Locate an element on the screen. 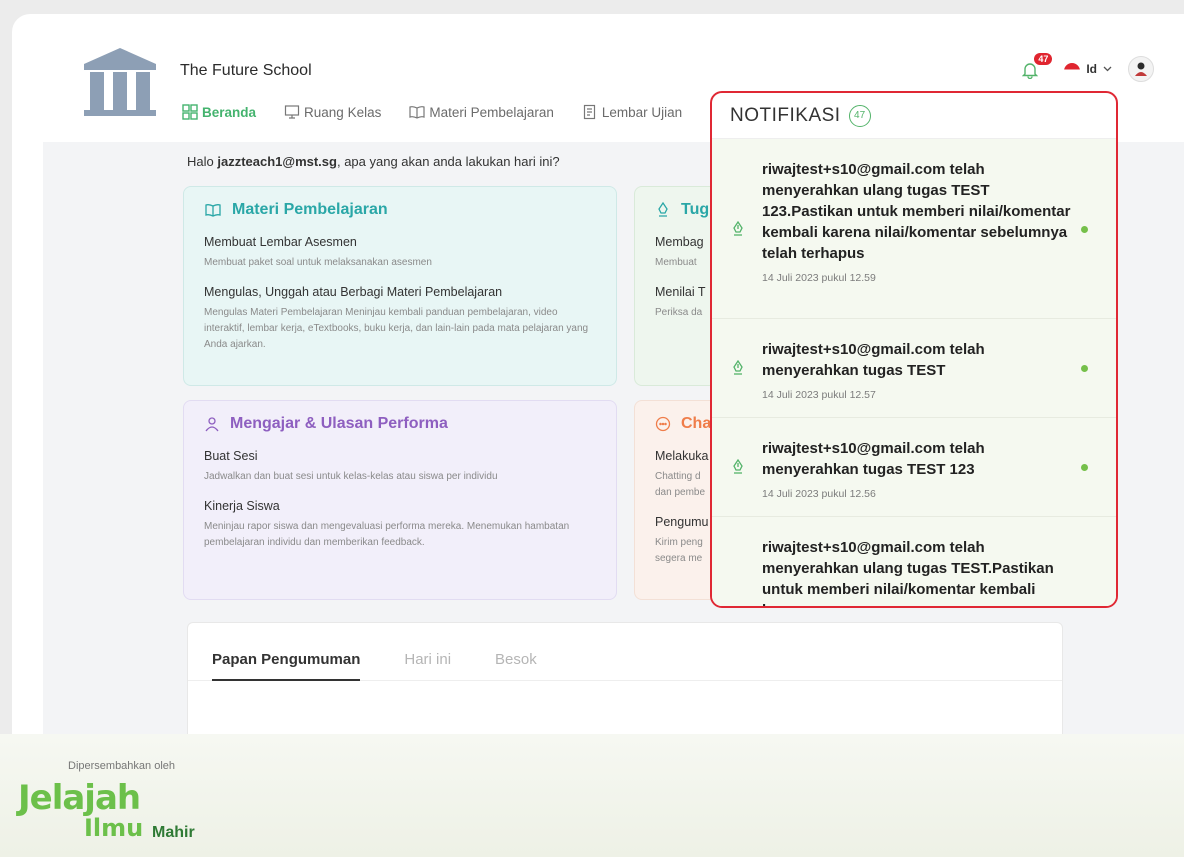 The width and height of the screenshot is (1184, 857). nav-label: Lembar Ujian is located at coordinates (642, 112).